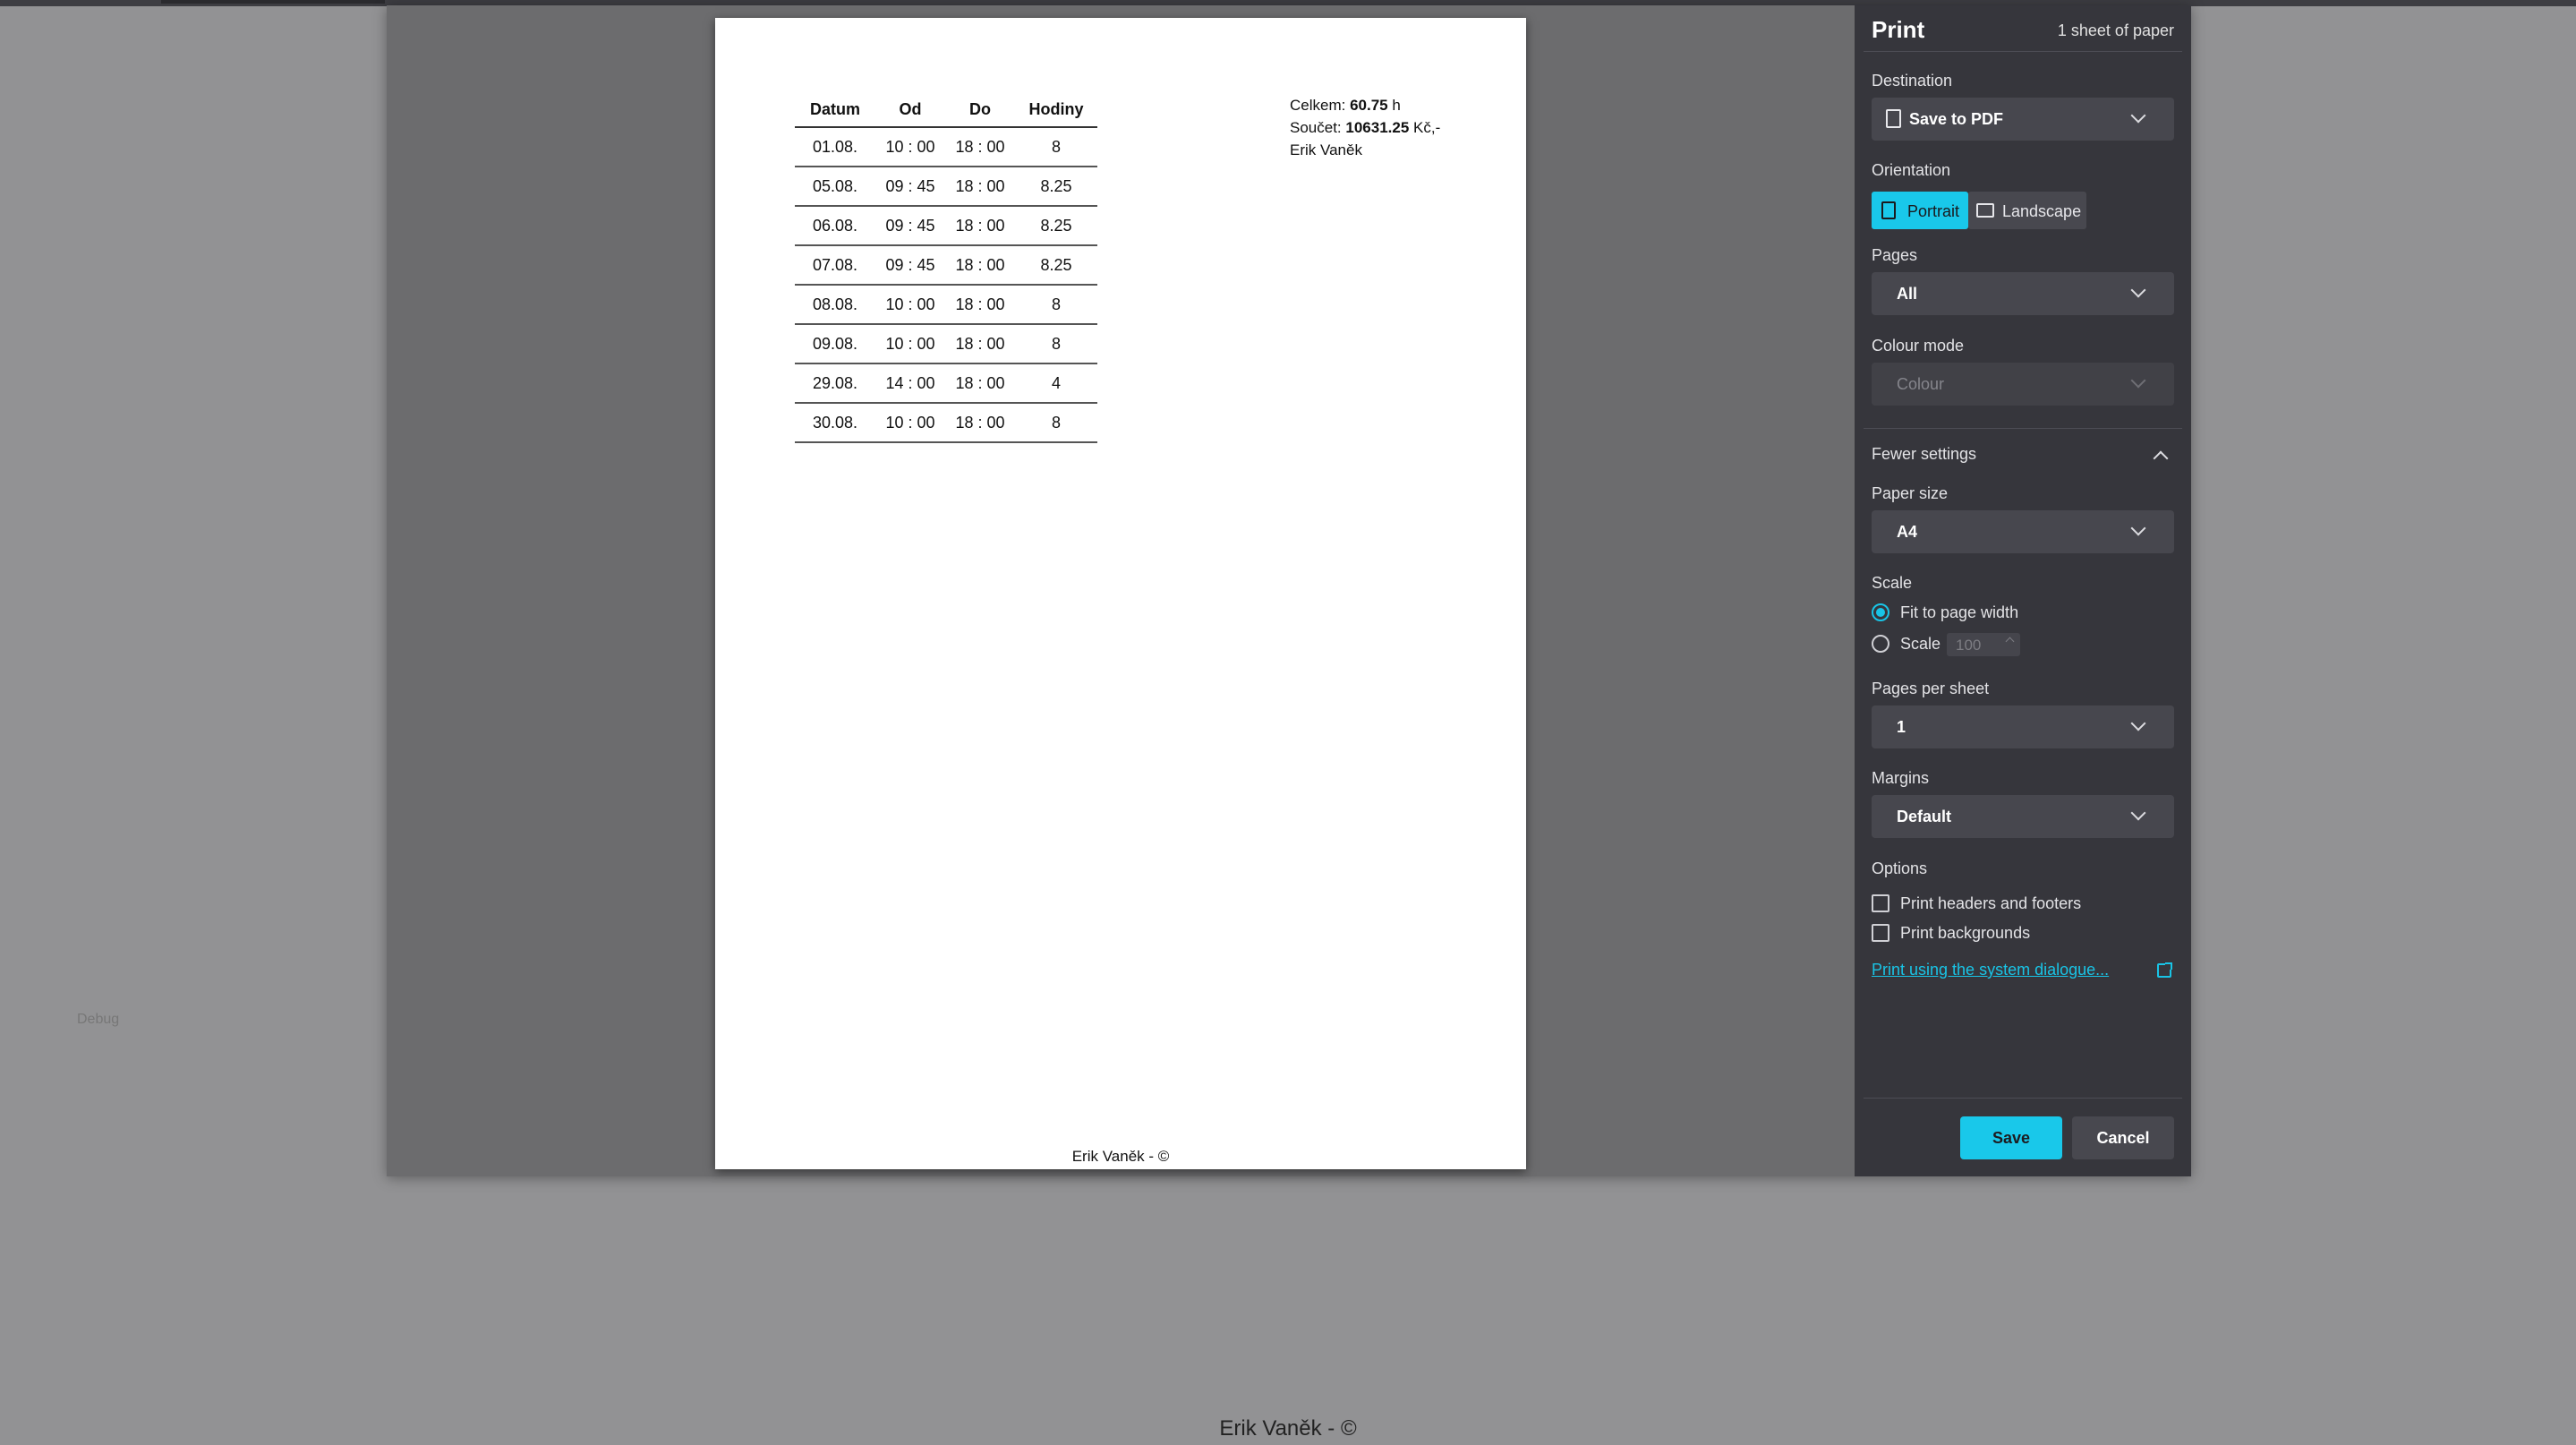 This screenshot has width=2576, height=1445. Describe the element at coordinates (1907, 294) in the screenshot. I see `pages-value: All` at that location.